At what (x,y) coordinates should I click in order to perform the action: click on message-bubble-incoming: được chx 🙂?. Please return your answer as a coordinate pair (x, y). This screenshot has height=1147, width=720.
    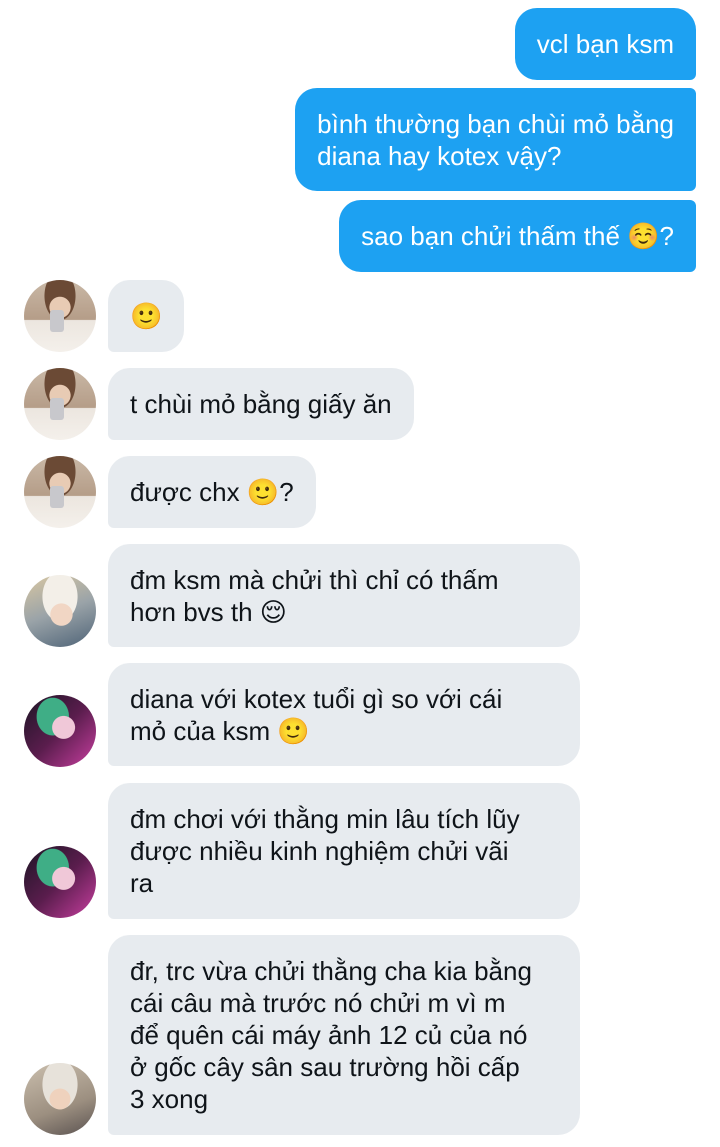
    Looking at the image, I should click on (212, 492).